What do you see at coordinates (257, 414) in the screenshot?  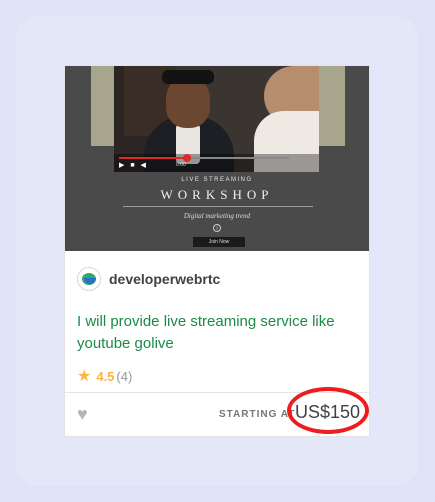 I see `starting-at-label: STARTING AT` at bounding box center [257, 414].